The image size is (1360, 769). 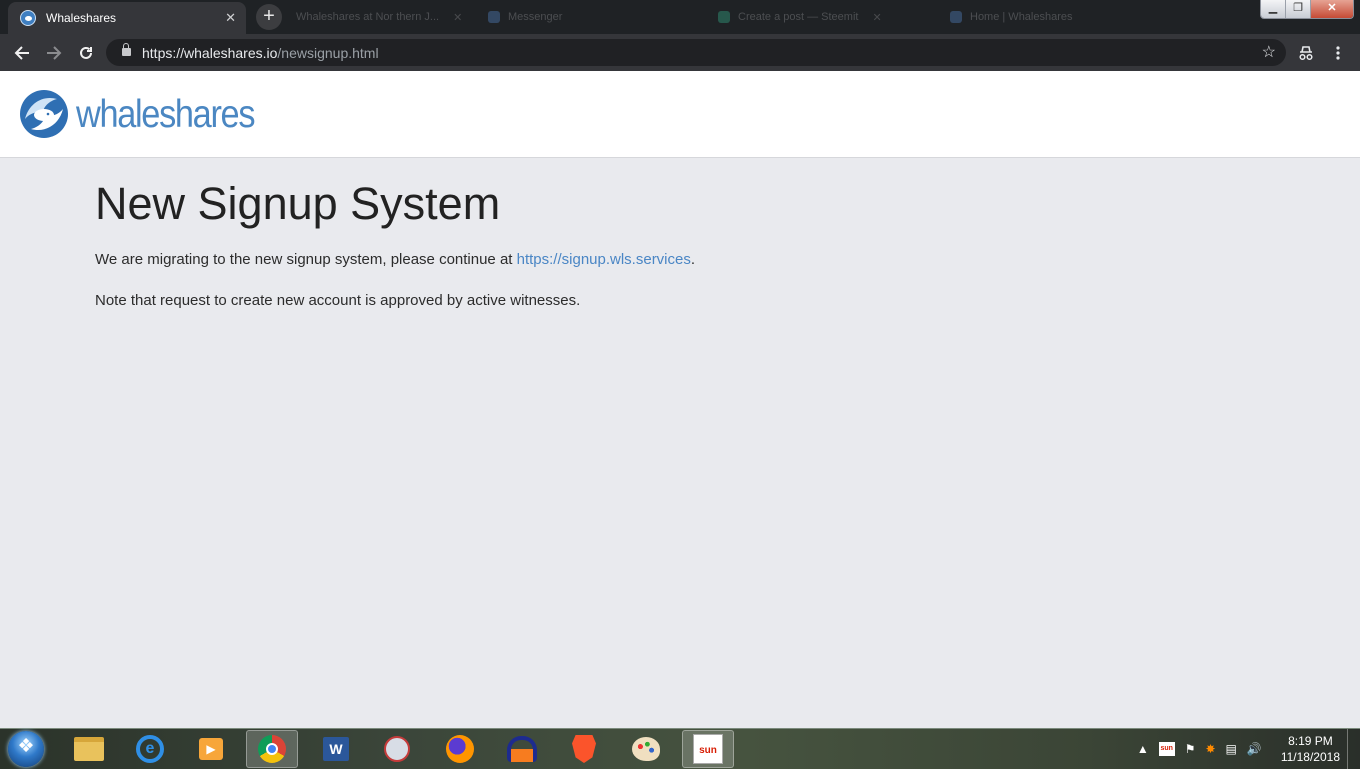 I want to click on star-icon: ☆, so click(x=1269, y=52).